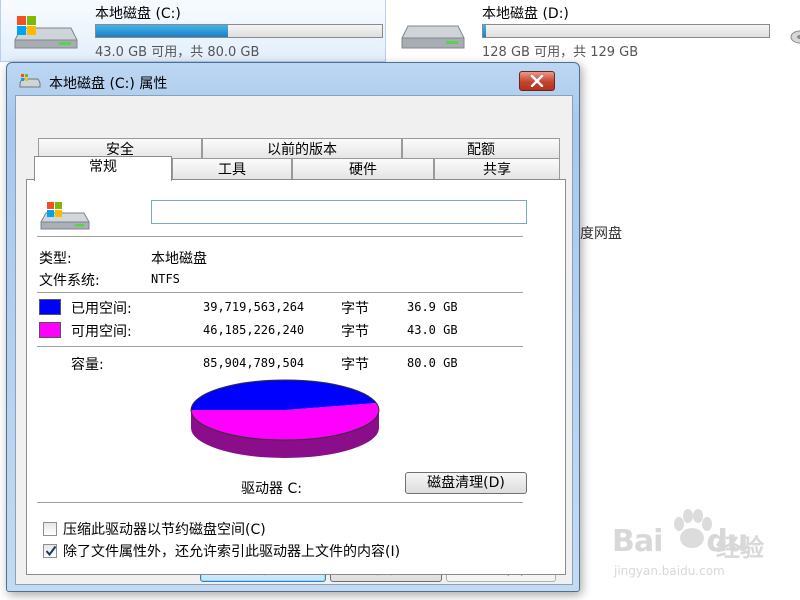  What do you see at coordinates (497, 169) in the screenshot?
I see `tab-sharing: 共享` at bounding box center [497, 169].